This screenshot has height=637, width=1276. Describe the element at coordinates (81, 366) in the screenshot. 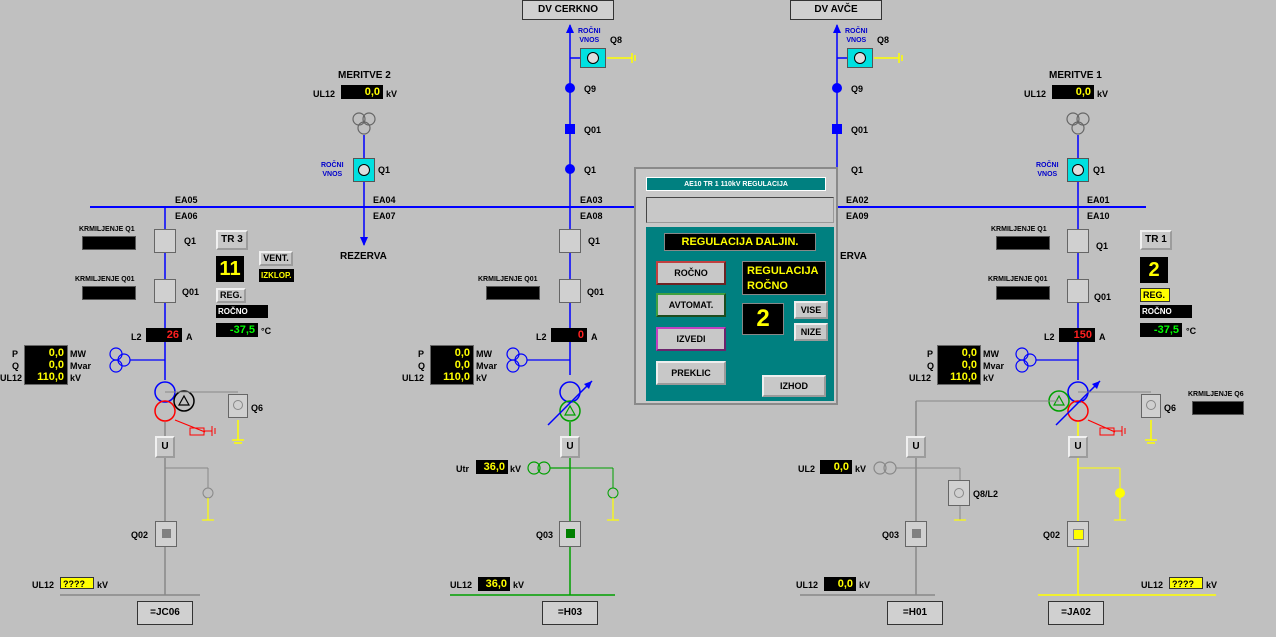

I see `mvar-unit-left: Mvar` at that location.